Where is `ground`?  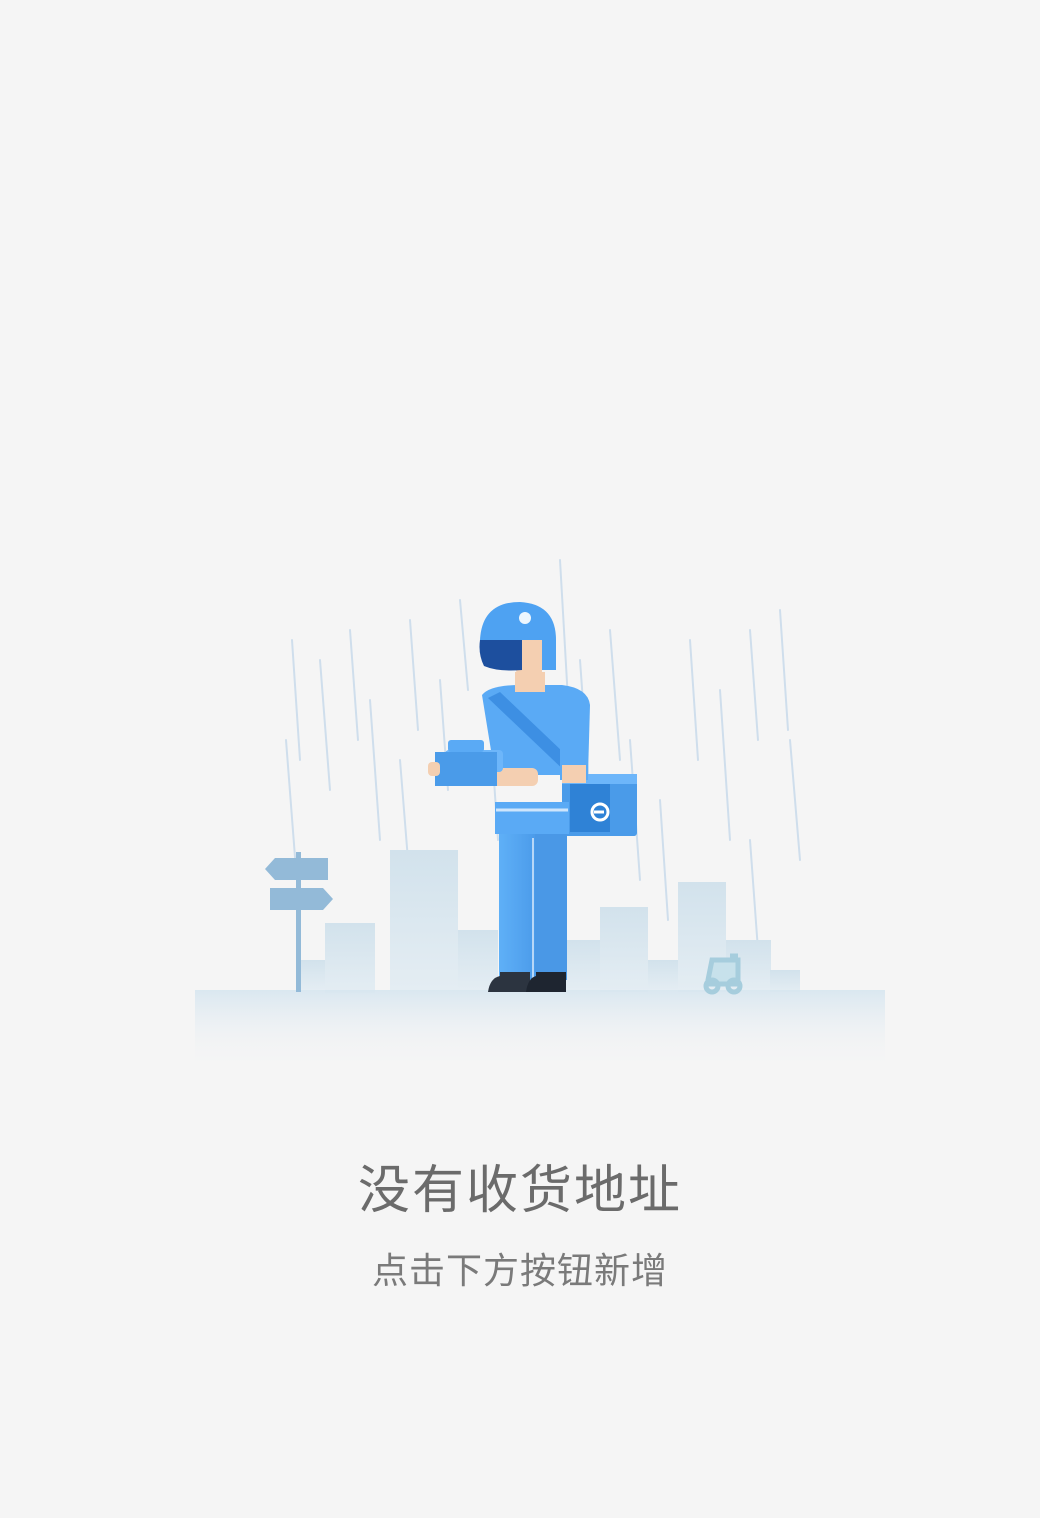
ground is located at coordinates (540, 1030).